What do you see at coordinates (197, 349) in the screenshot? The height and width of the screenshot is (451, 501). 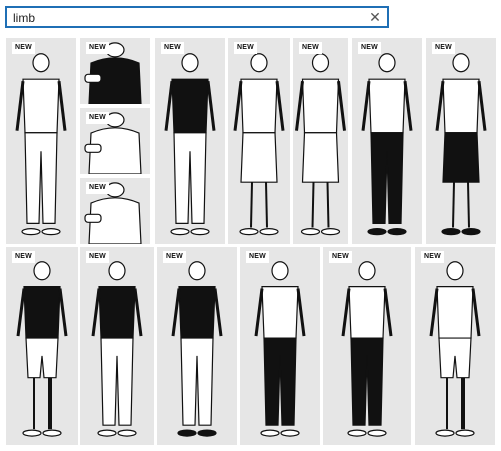 I see `full-body-black-shirt-sneakers-prosthetic-arm-illustration` at bounding box center [197, 349].